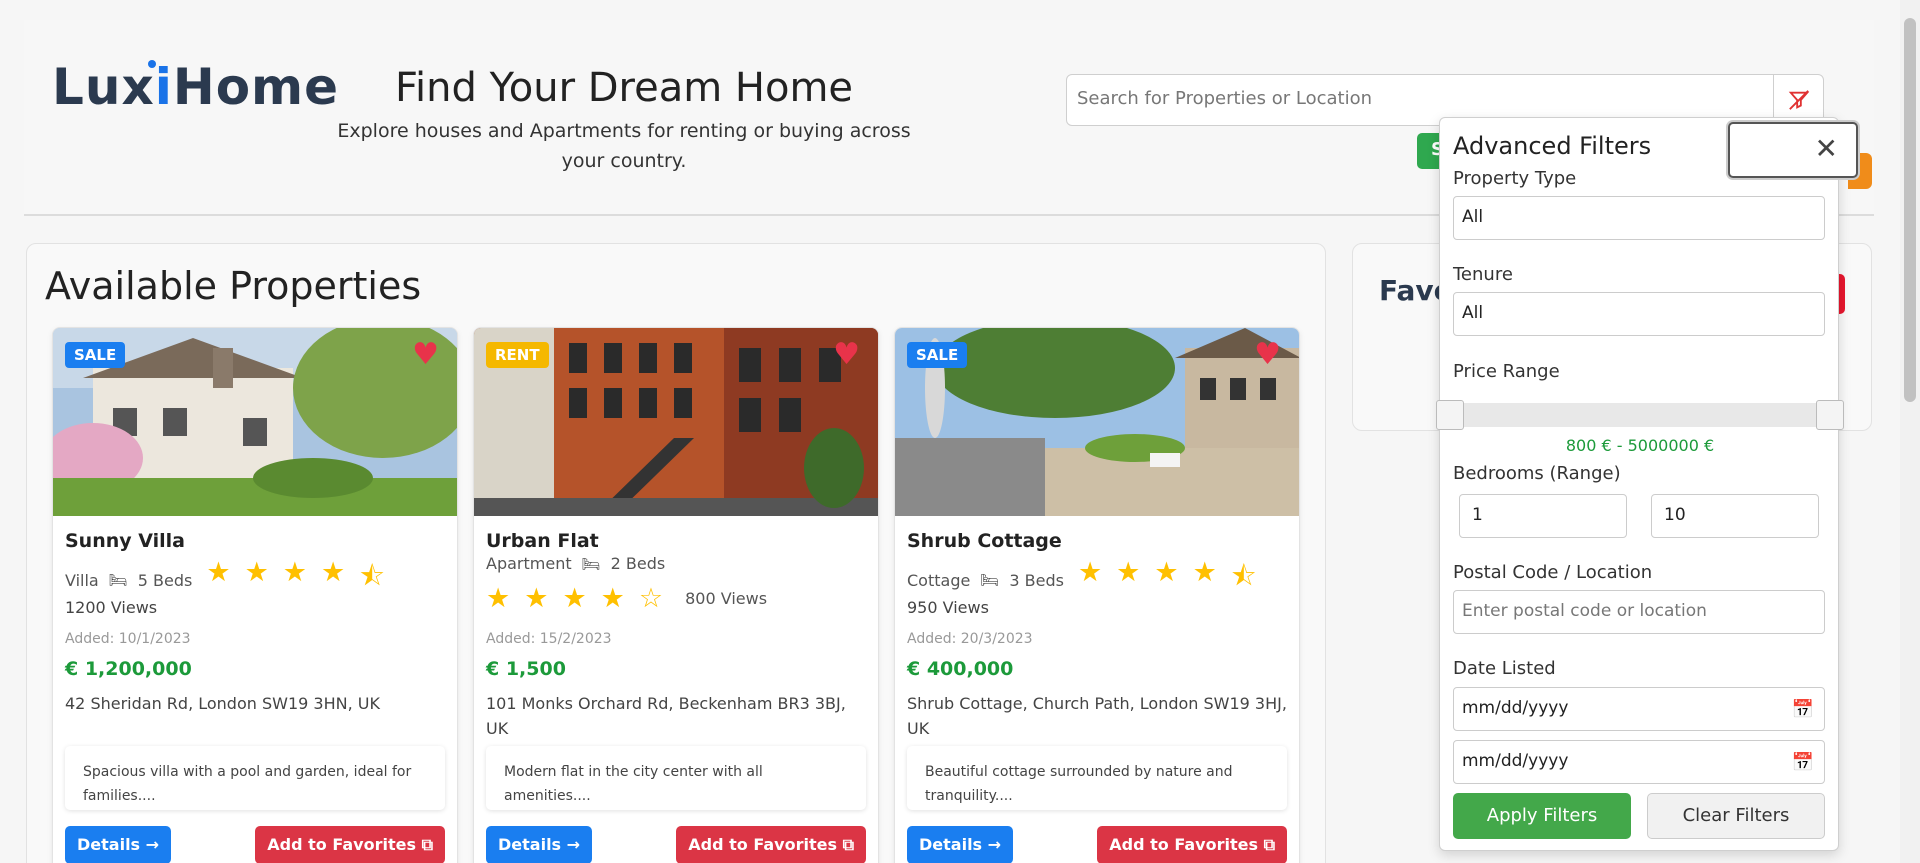 The image size is (1920, 863). Describe the element at coordinates (1450, 415) in the screenshot. I see `price-min-handle` at that location.